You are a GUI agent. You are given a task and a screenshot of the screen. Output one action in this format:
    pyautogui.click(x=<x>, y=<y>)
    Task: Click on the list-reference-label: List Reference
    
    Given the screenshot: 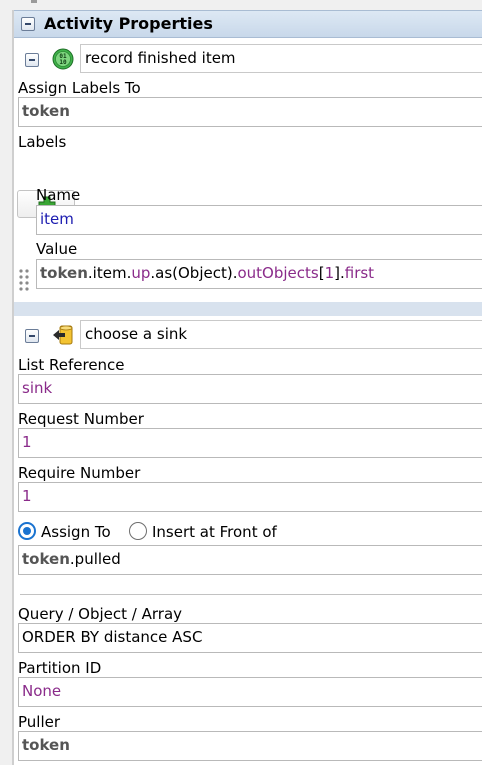 What is the action you would take?
    pyautogui.click(x=71, y=365)
    